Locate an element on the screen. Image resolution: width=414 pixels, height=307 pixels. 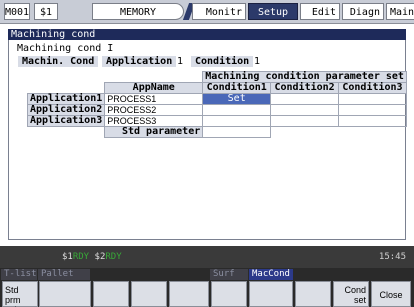
std-parameter-label: Std parameter is located at coordinates (154, 132).